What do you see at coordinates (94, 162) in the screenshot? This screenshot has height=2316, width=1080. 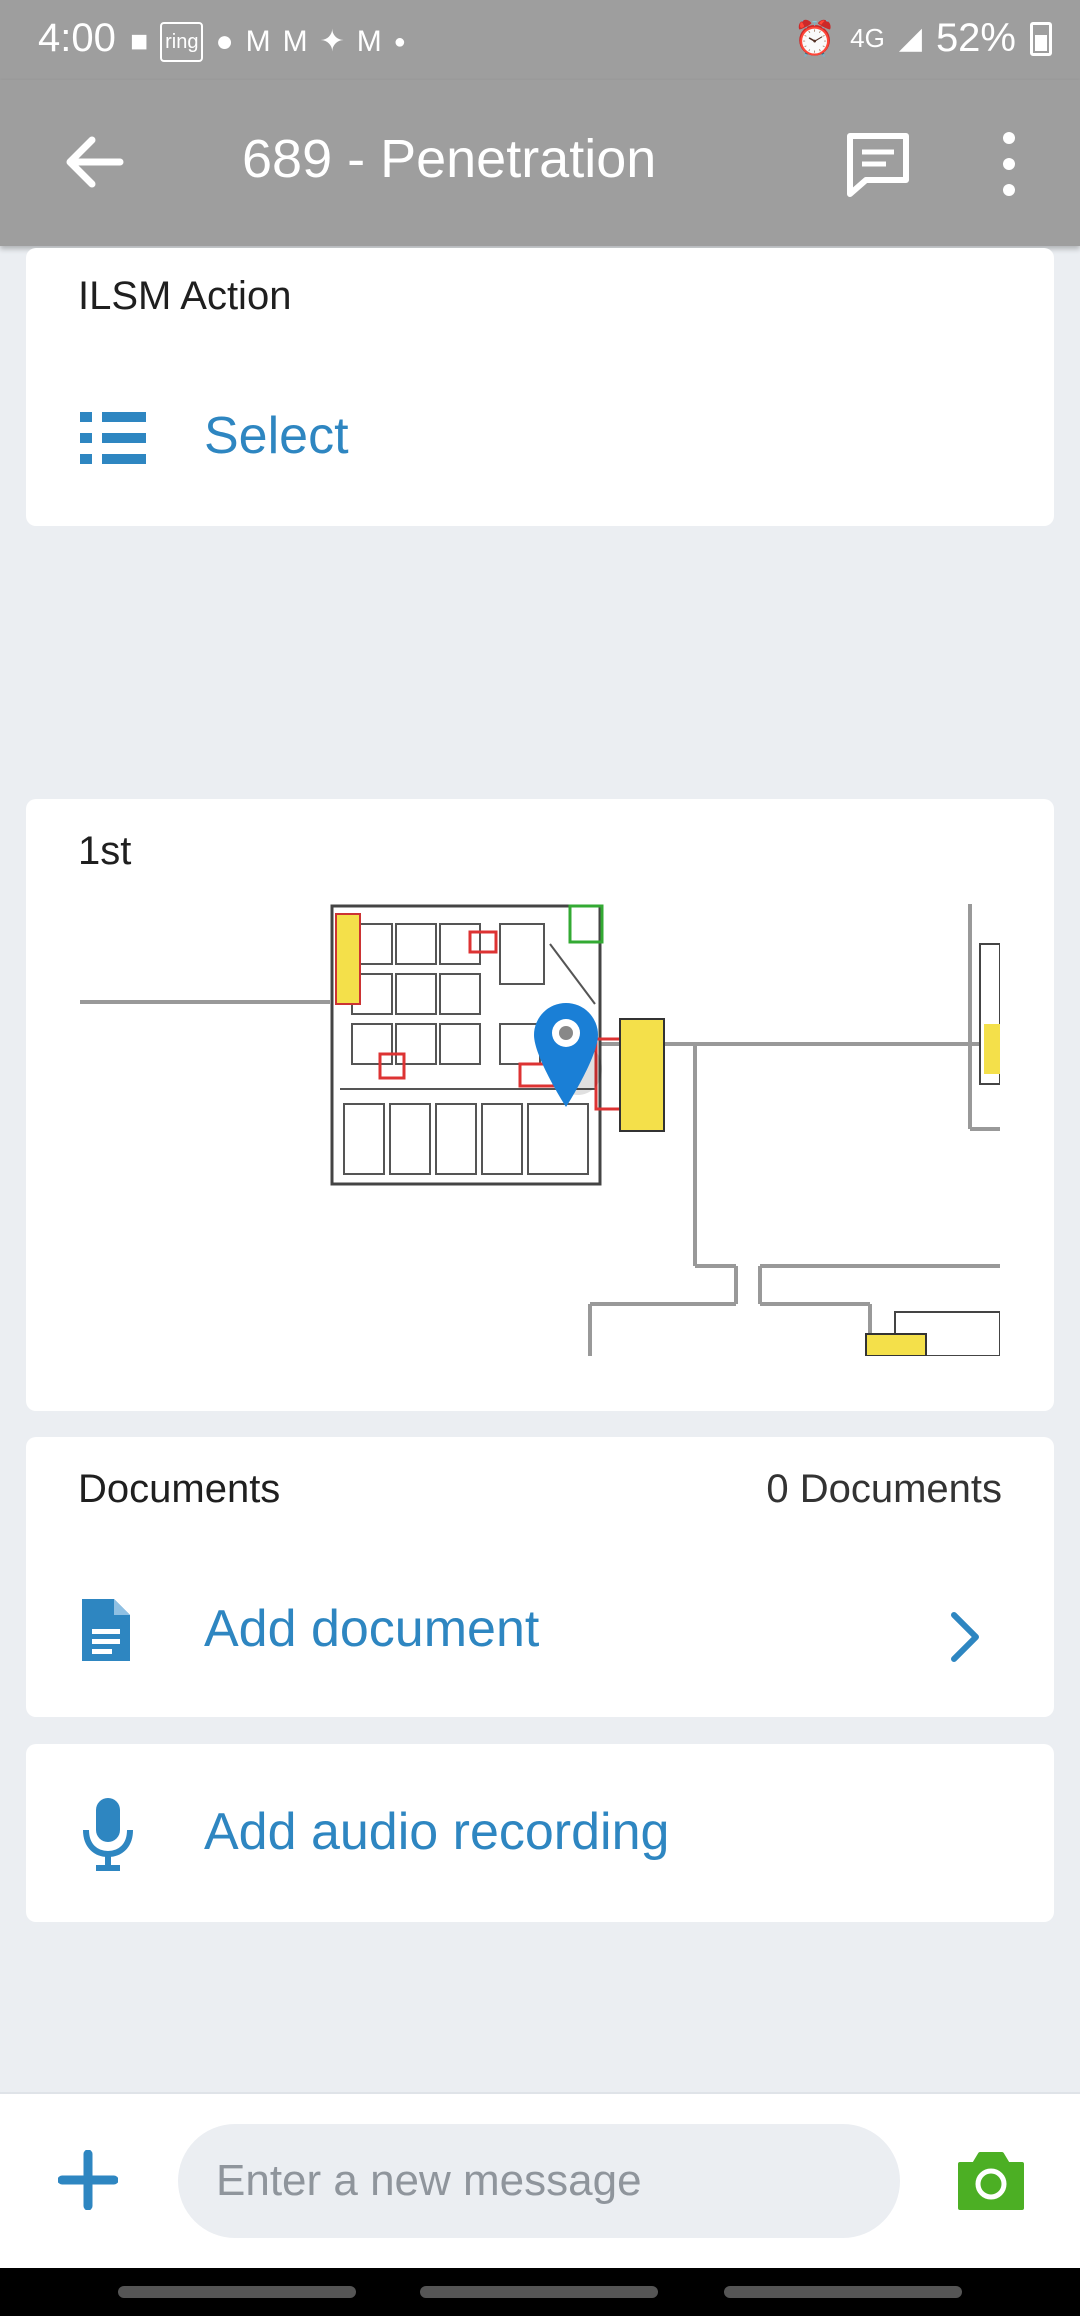 I see `arrow-back-icon` at bounding box center [94, 162].